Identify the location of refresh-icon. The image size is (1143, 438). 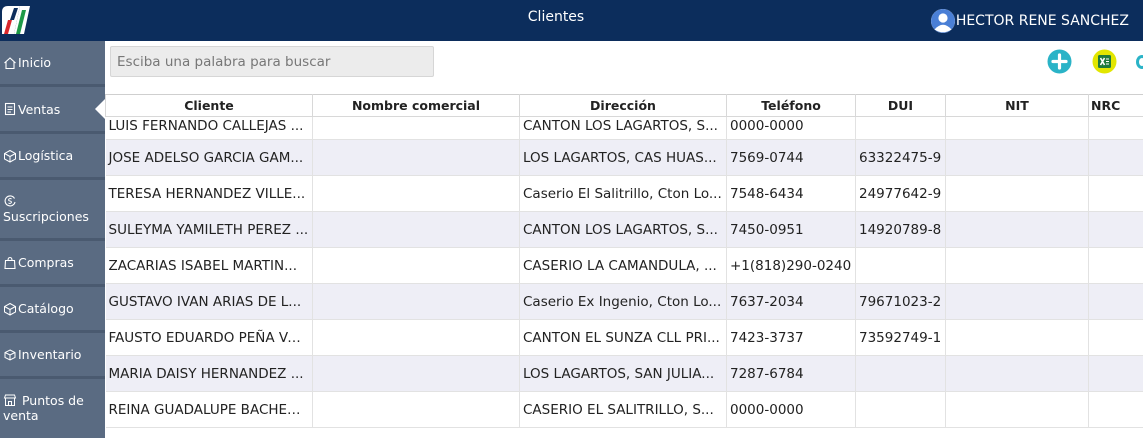
(1139, 62).